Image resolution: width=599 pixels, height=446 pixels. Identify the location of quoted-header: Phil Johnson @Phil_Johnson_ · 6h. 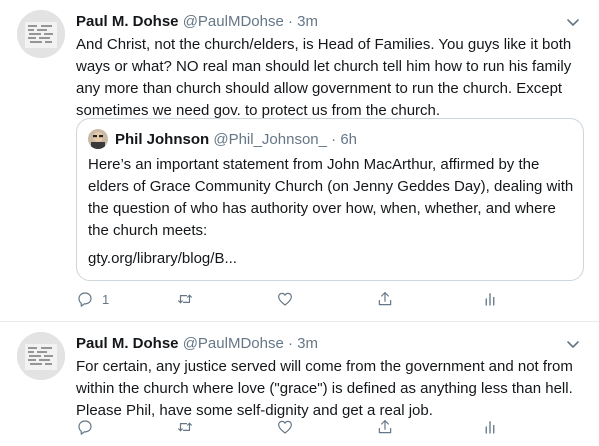
(236, 140).